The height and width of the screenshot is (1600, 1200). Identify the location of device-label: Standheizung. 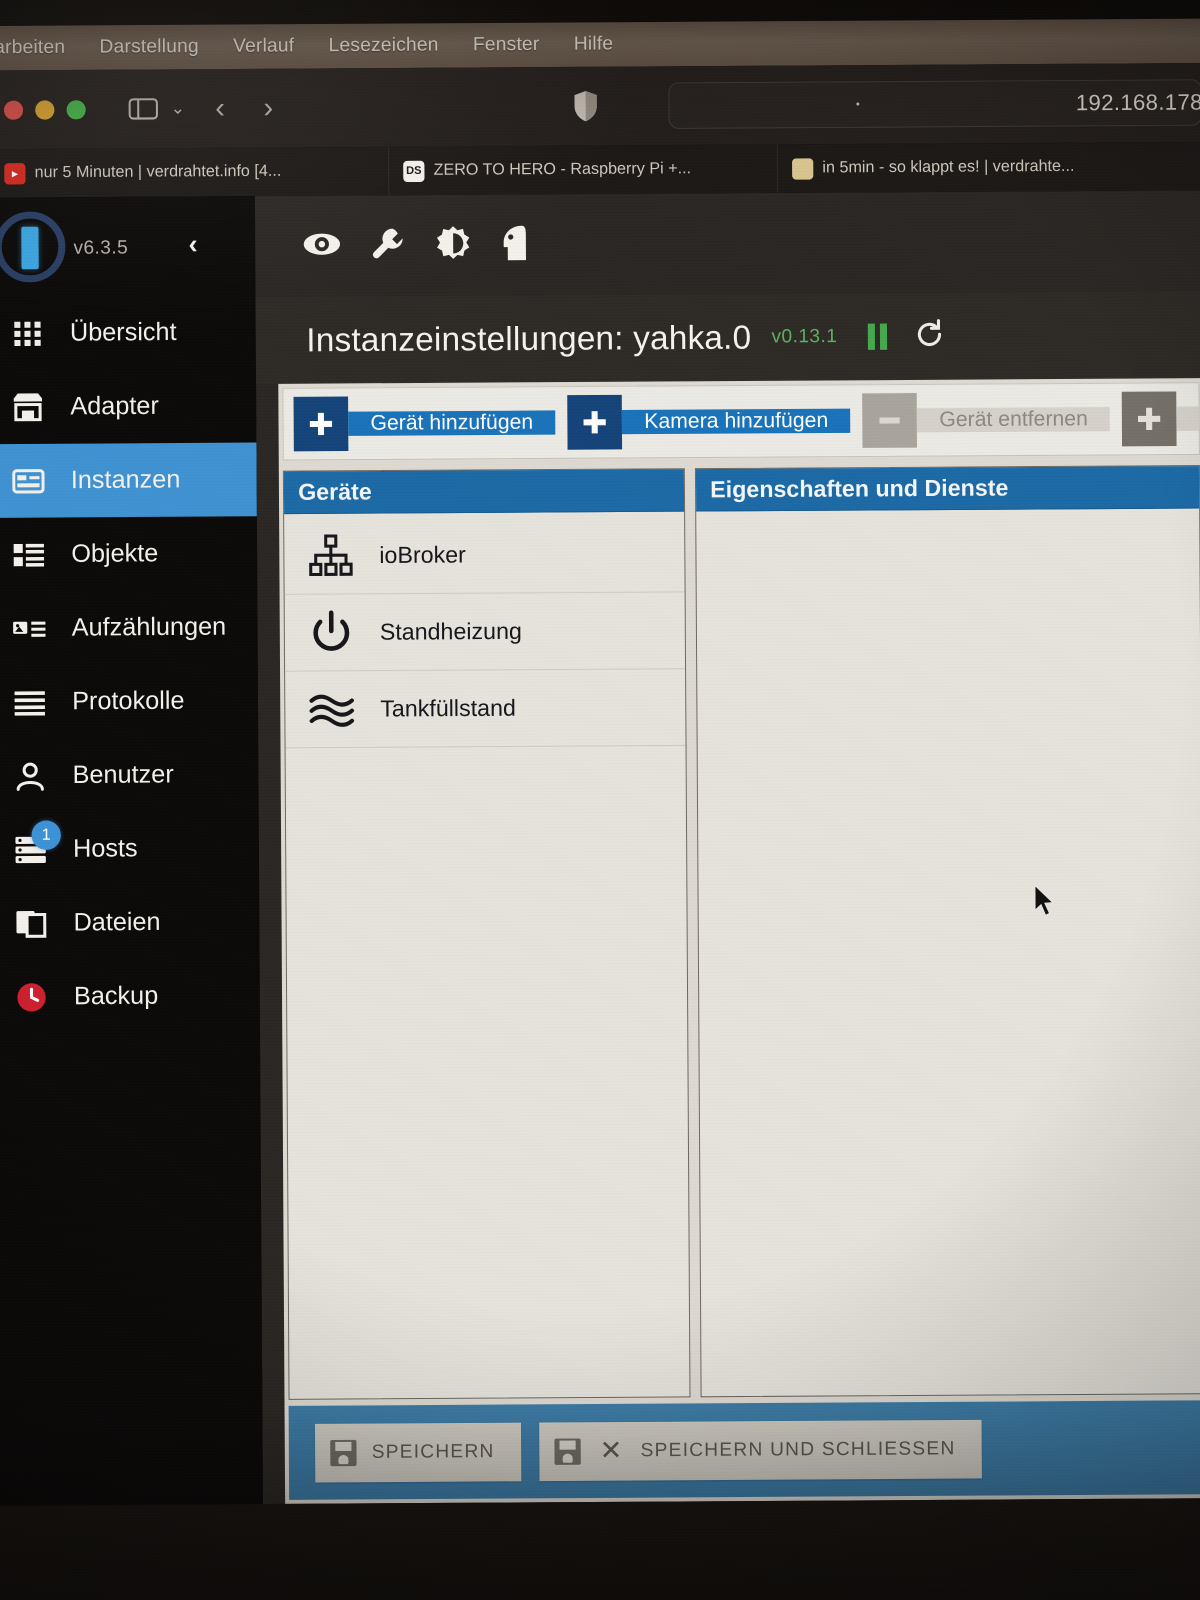
(450, 631).